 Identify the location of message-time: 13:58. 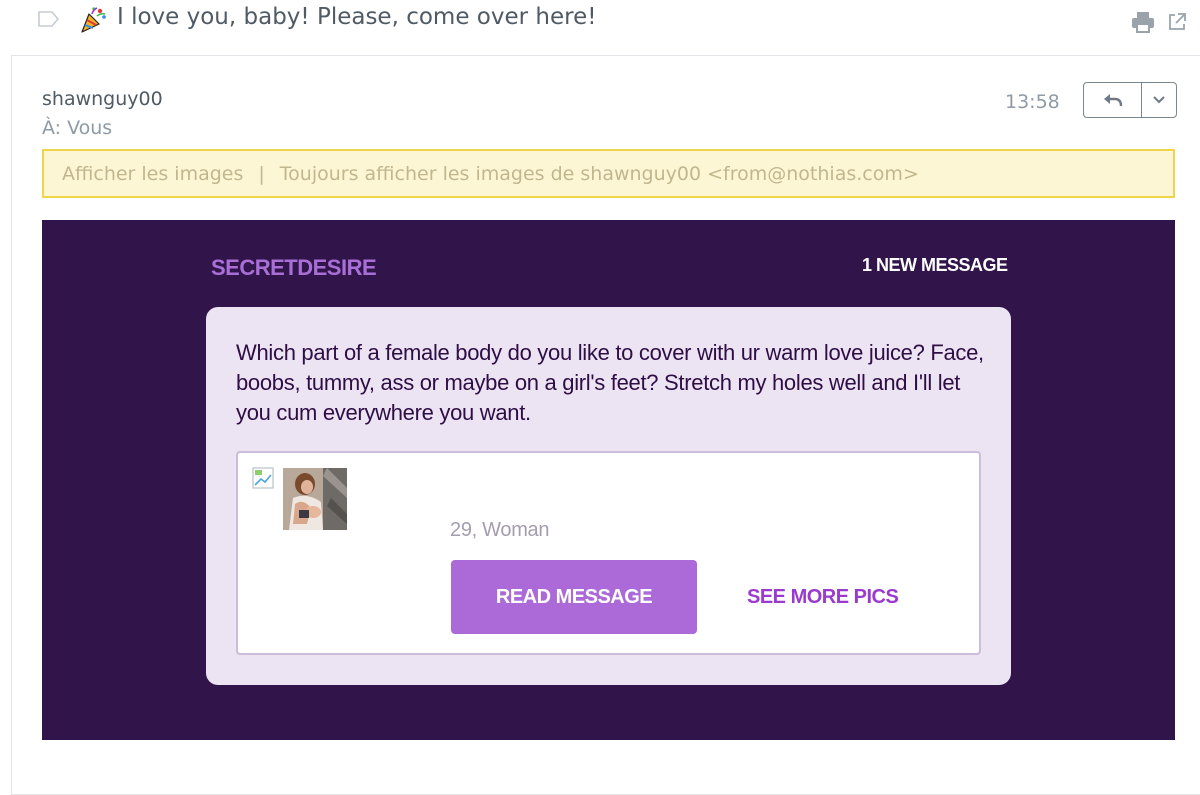
(1032, 102).